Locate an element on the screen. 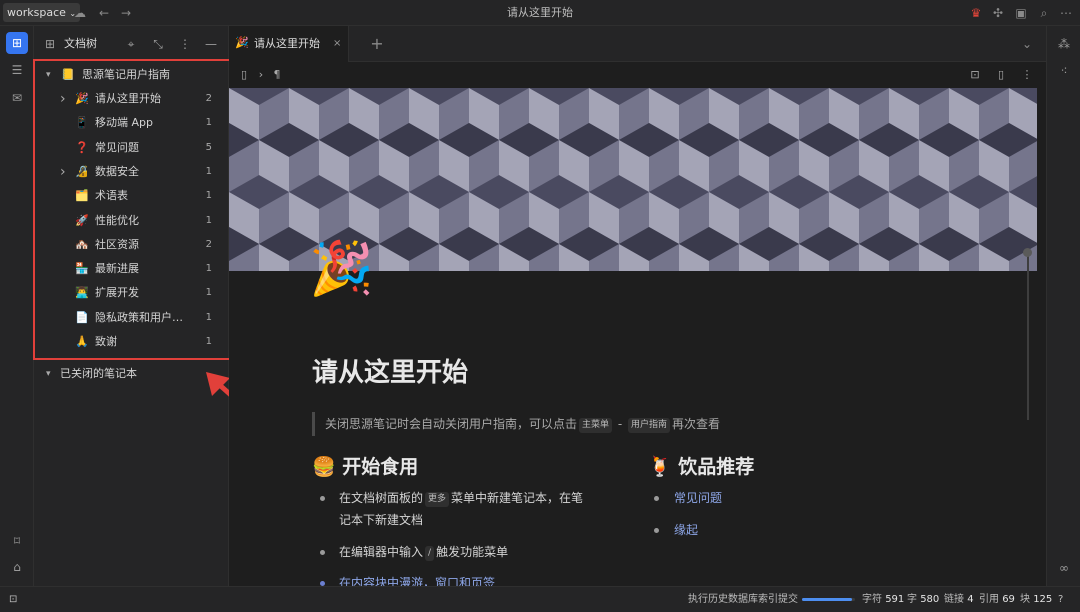 This screenshot has width=1080, height=612. outline-icon: ☰ is located at coordinates (17, 70).